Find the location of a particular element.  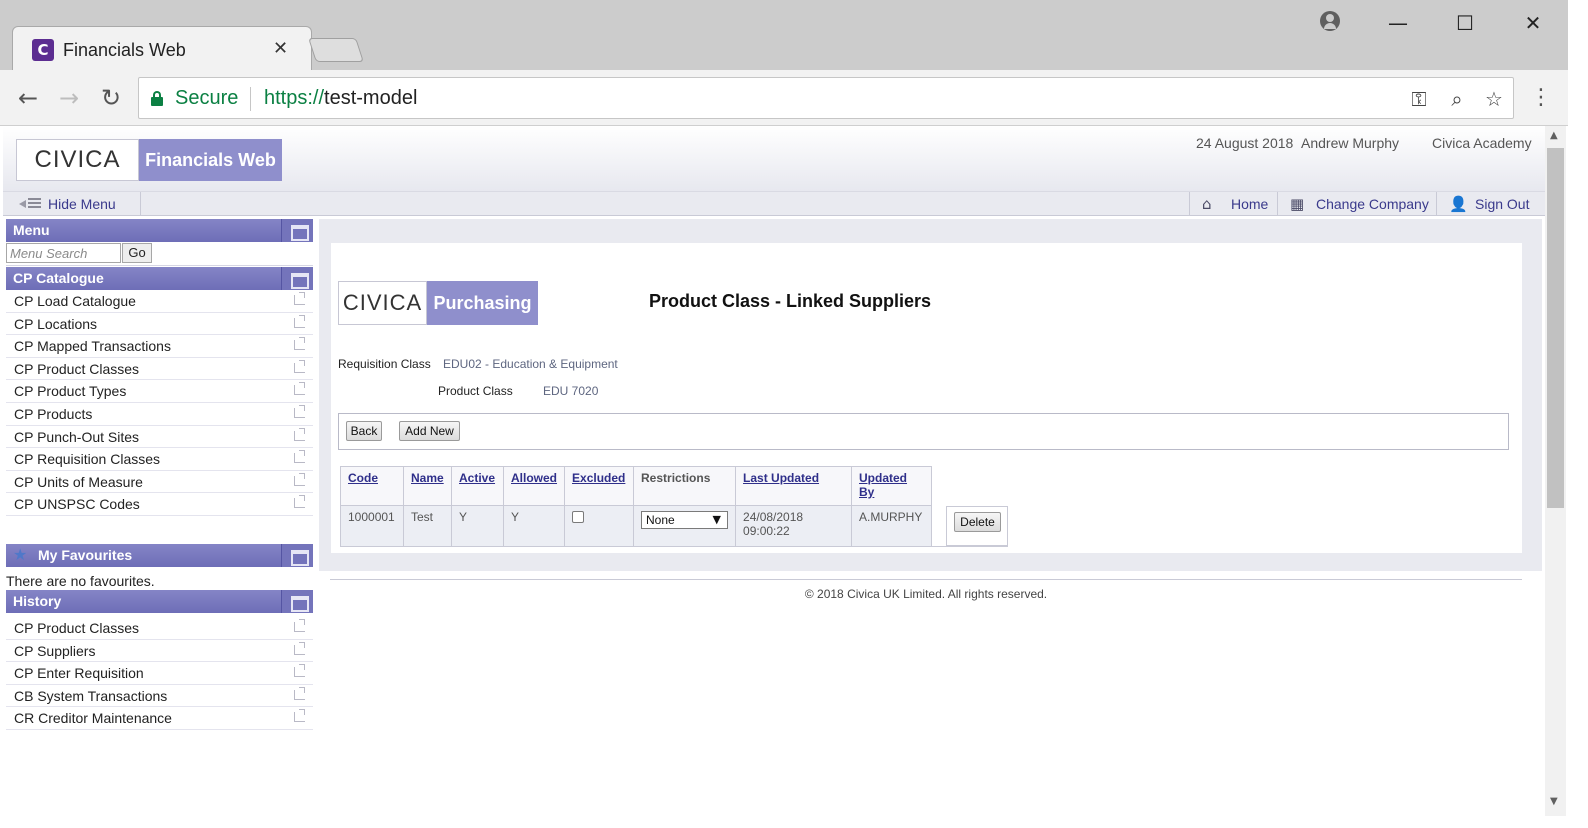

column-header-last-updated: Last Updated is located at coordinates (794, 486).